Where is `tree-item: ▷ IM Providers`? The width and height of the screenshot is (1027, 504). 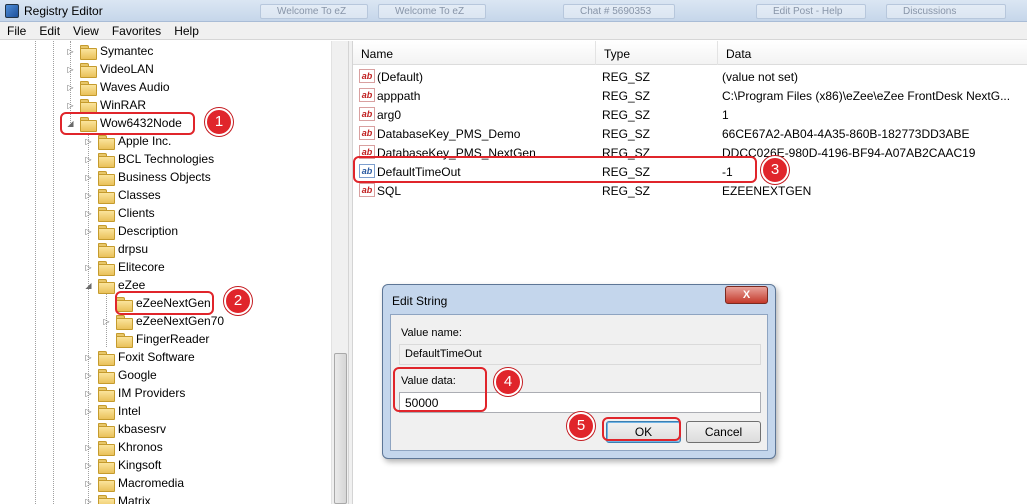 tree-item: ▷ IM Providers is located at coordinates (134, 393).